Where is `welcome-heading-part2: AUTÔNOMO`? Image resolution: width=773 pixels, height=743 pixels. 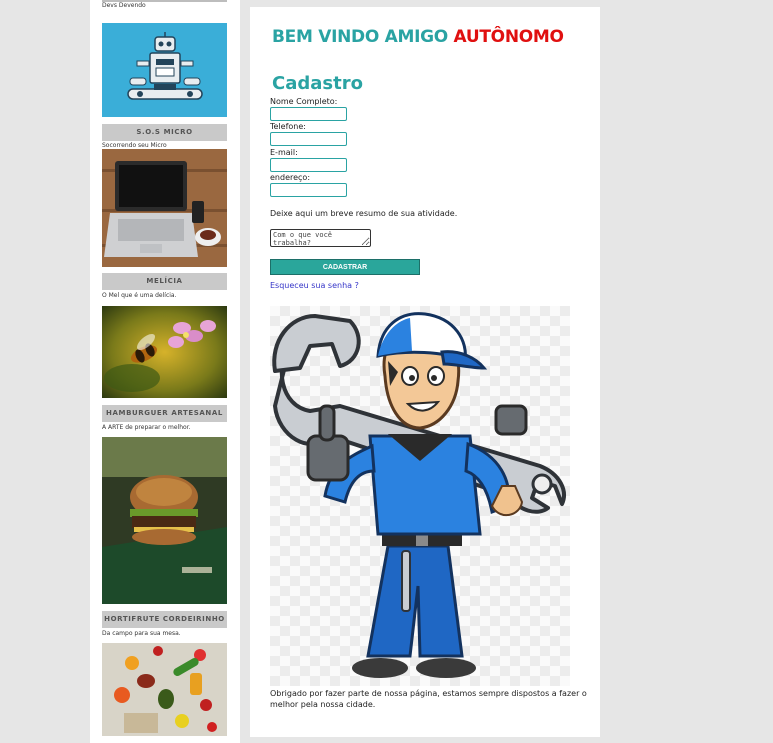 welcome-heading-part2: AUTÔNOMO is located at coordinates (508, 37).